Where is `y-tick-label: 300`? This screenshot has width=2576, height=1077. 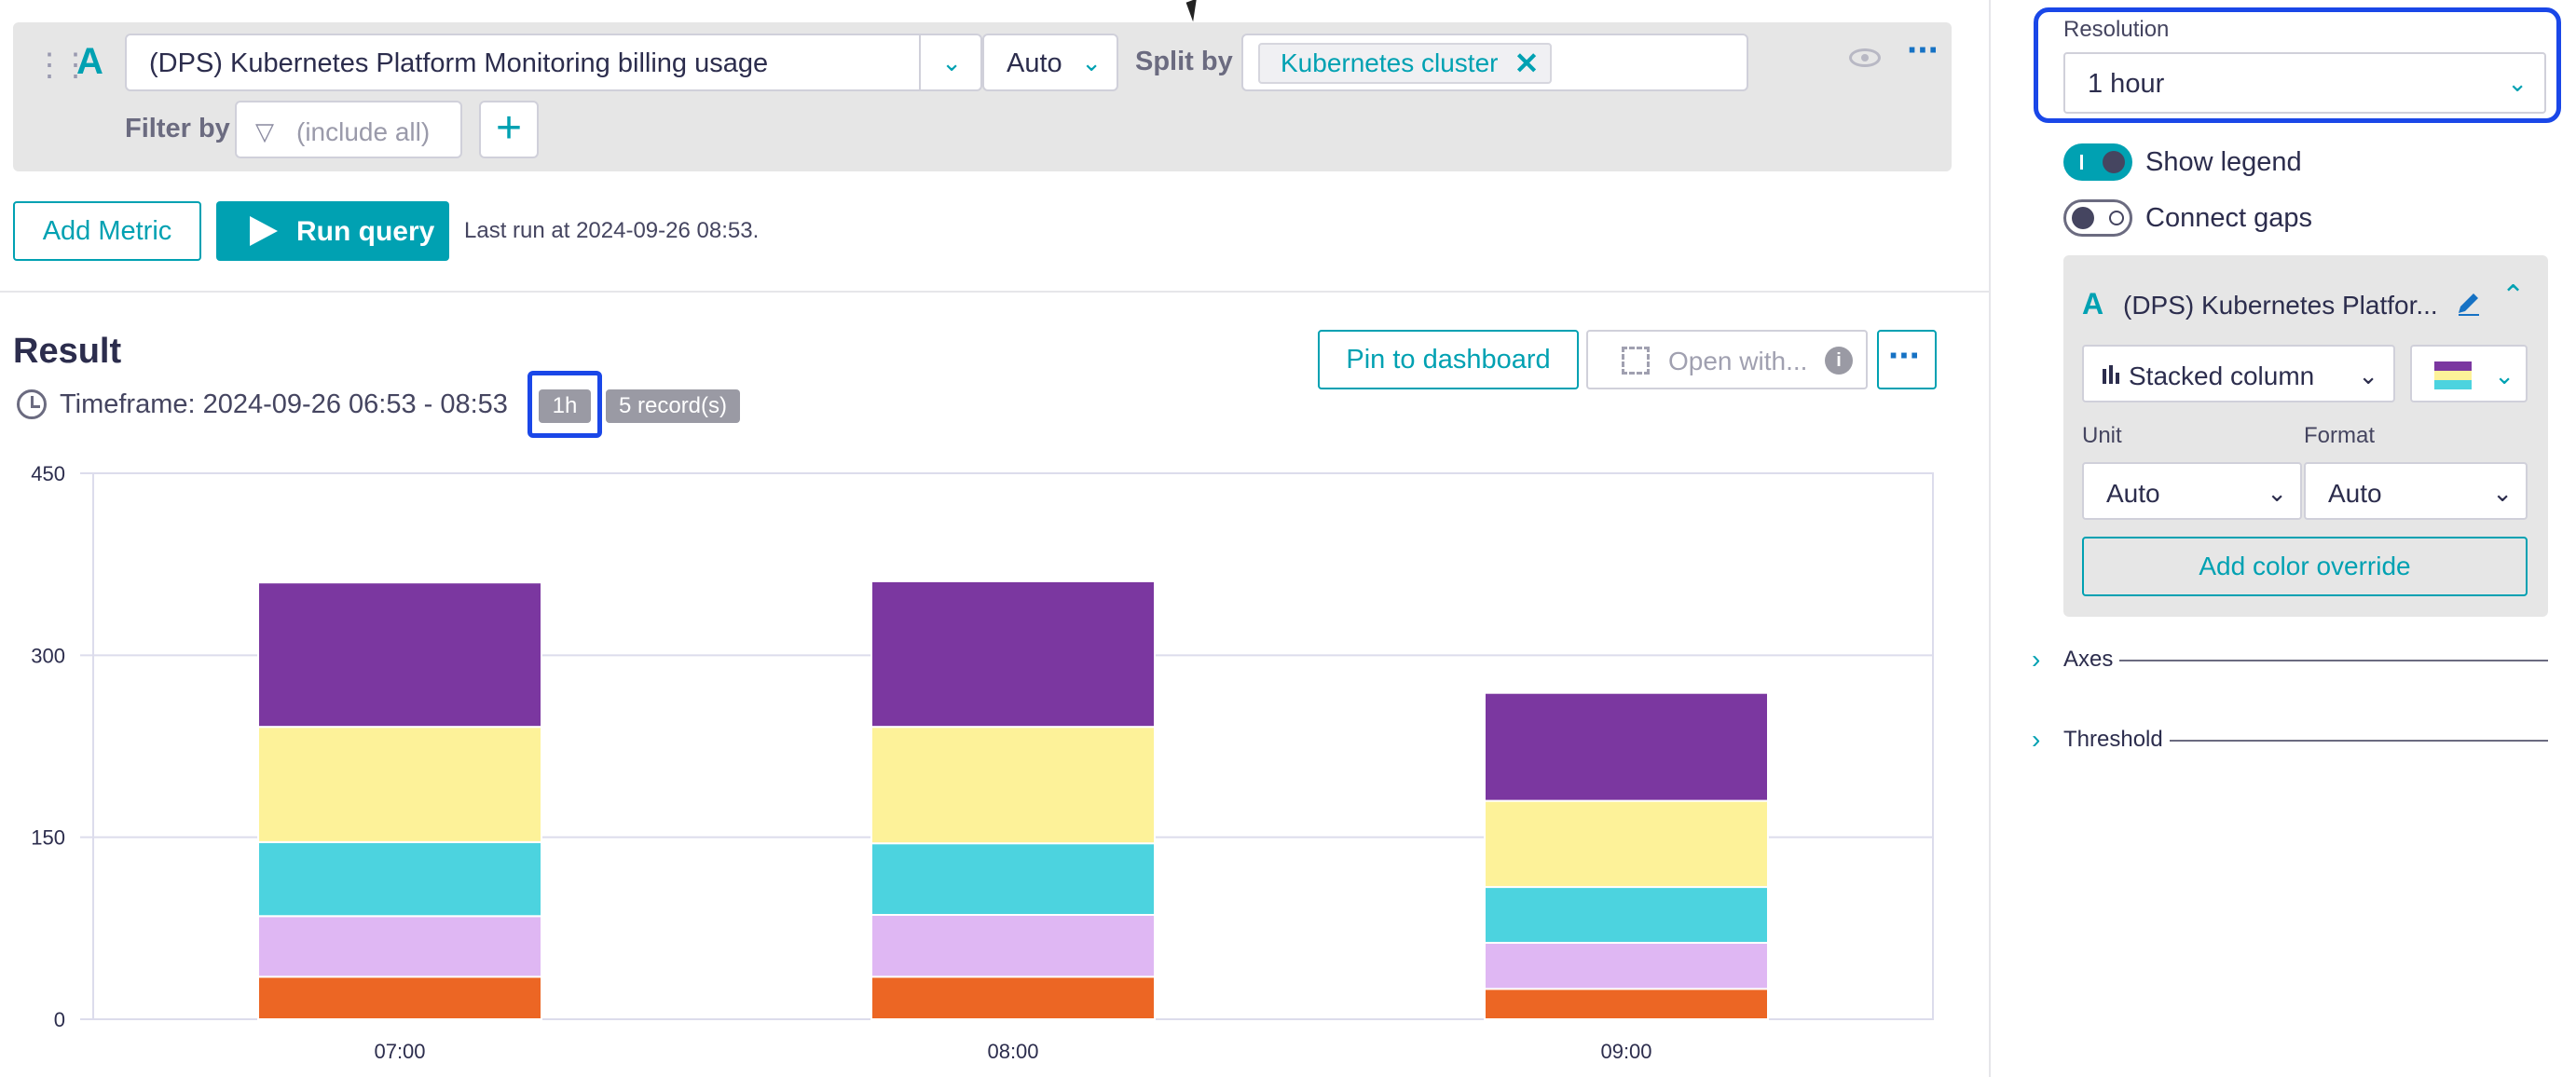 y-tick-label: 300 is located at coordinates (48, 655).